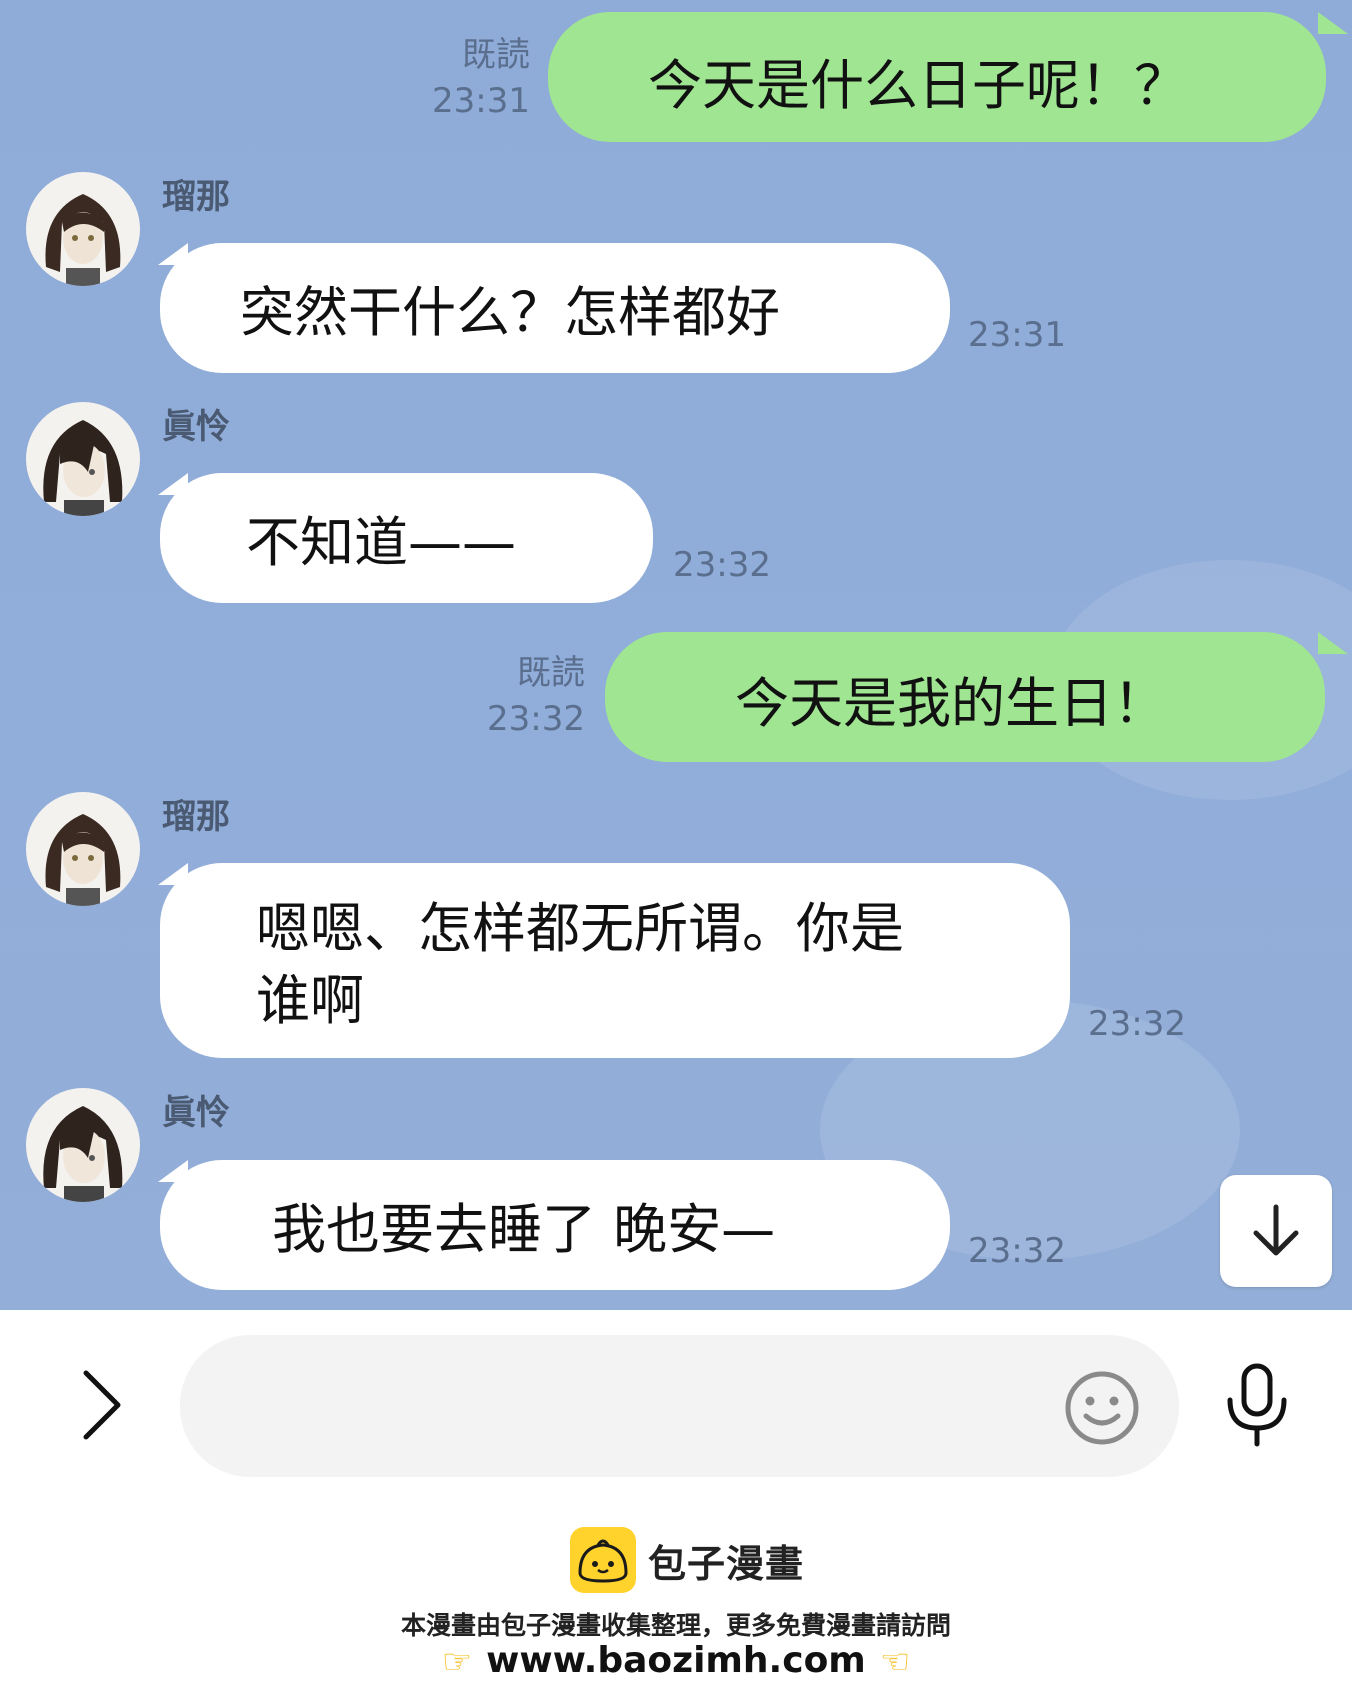  I want to click on smiley-icon, so click(1102, 1408).